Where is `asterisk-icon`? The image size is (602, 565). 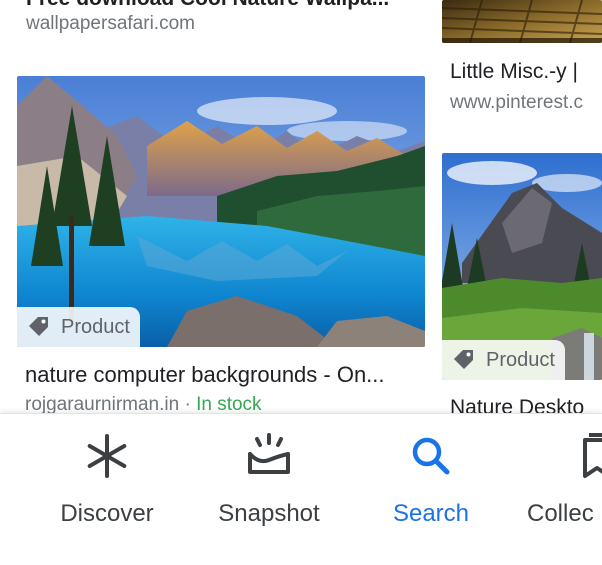 asterisk-icon is located at coordinates (107, 456).